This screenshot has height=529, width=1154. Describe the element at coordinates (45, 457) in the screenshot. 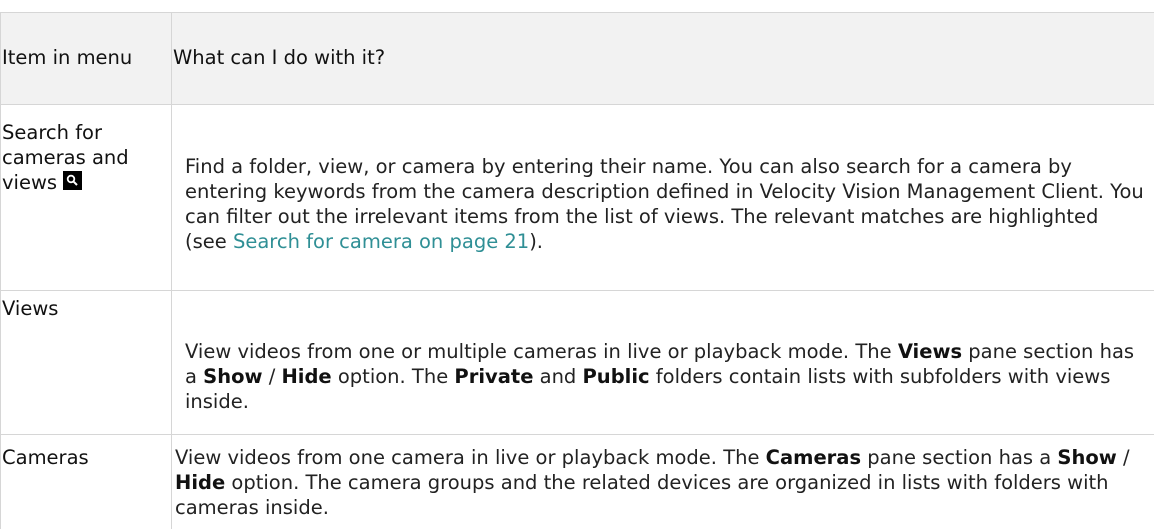

I see `row-item-cameras: Cameras` at that location.